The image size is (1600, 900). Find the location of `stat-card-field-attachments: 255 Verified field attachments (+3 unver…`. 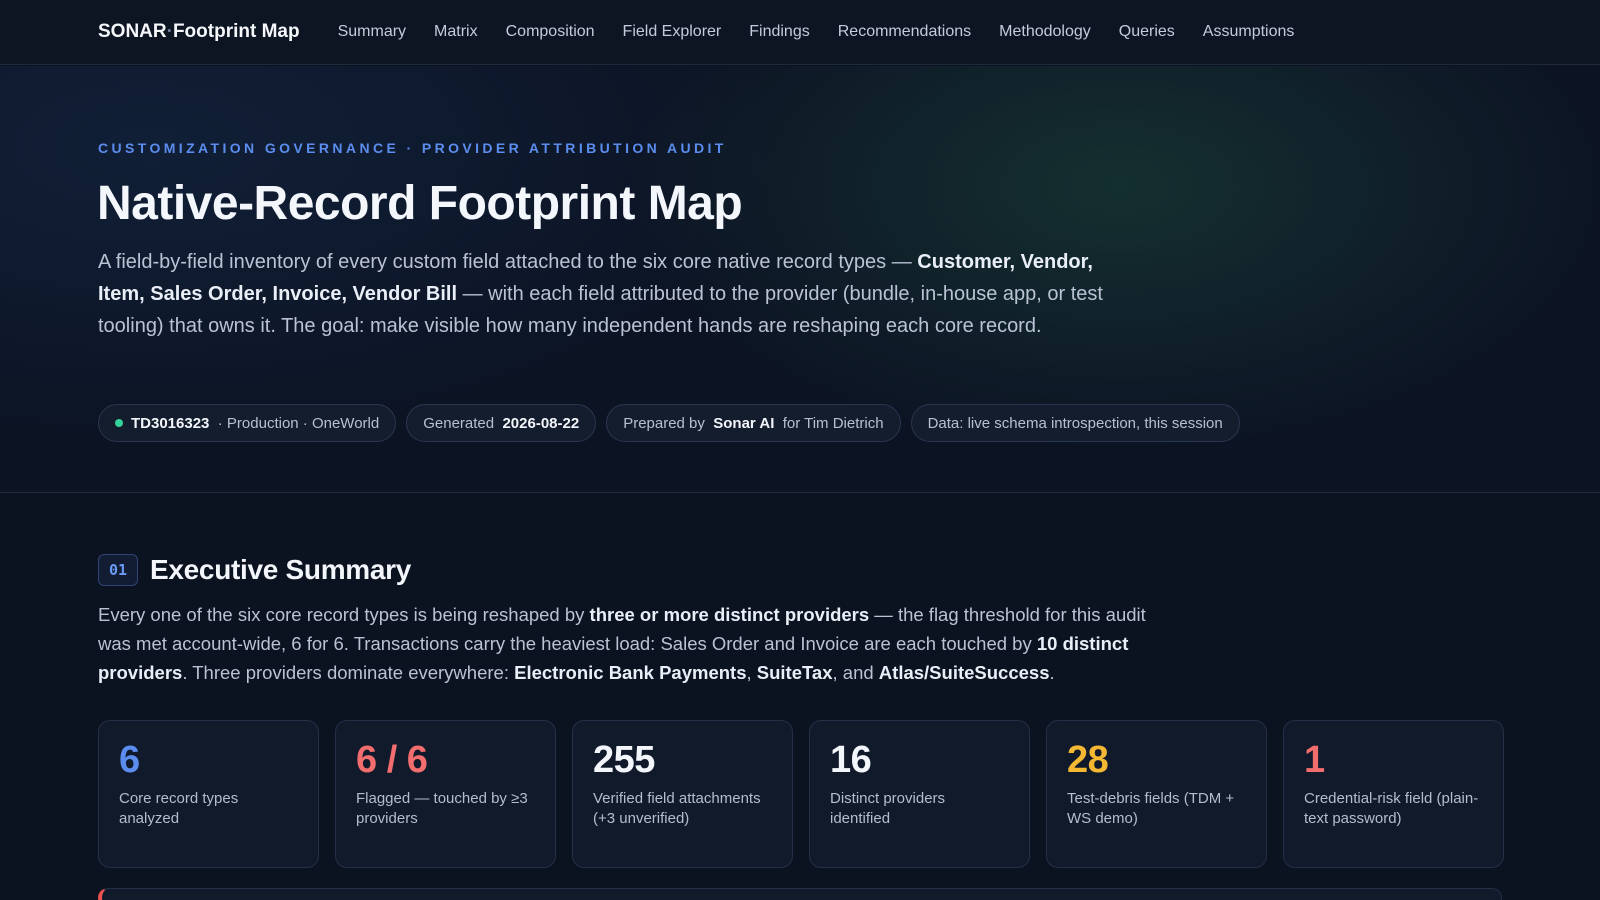

stat-card-field-attachments: 255 Verified field attachments (+3 unver… is located at coordinates (682, 794).